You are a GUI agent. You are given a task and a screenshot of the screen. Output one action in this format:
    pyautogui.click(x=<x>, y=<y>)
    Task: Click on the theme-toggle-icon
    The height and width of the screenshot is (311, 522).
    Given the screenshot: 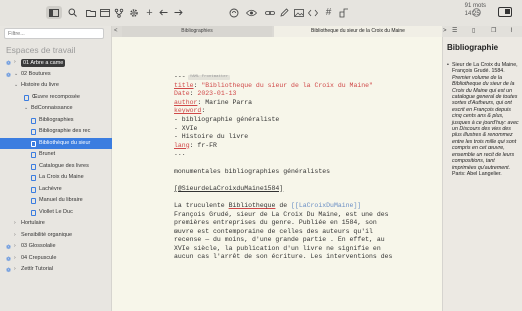 What is the action you would take?
    pyautogui.click(x=505, y=12)
    